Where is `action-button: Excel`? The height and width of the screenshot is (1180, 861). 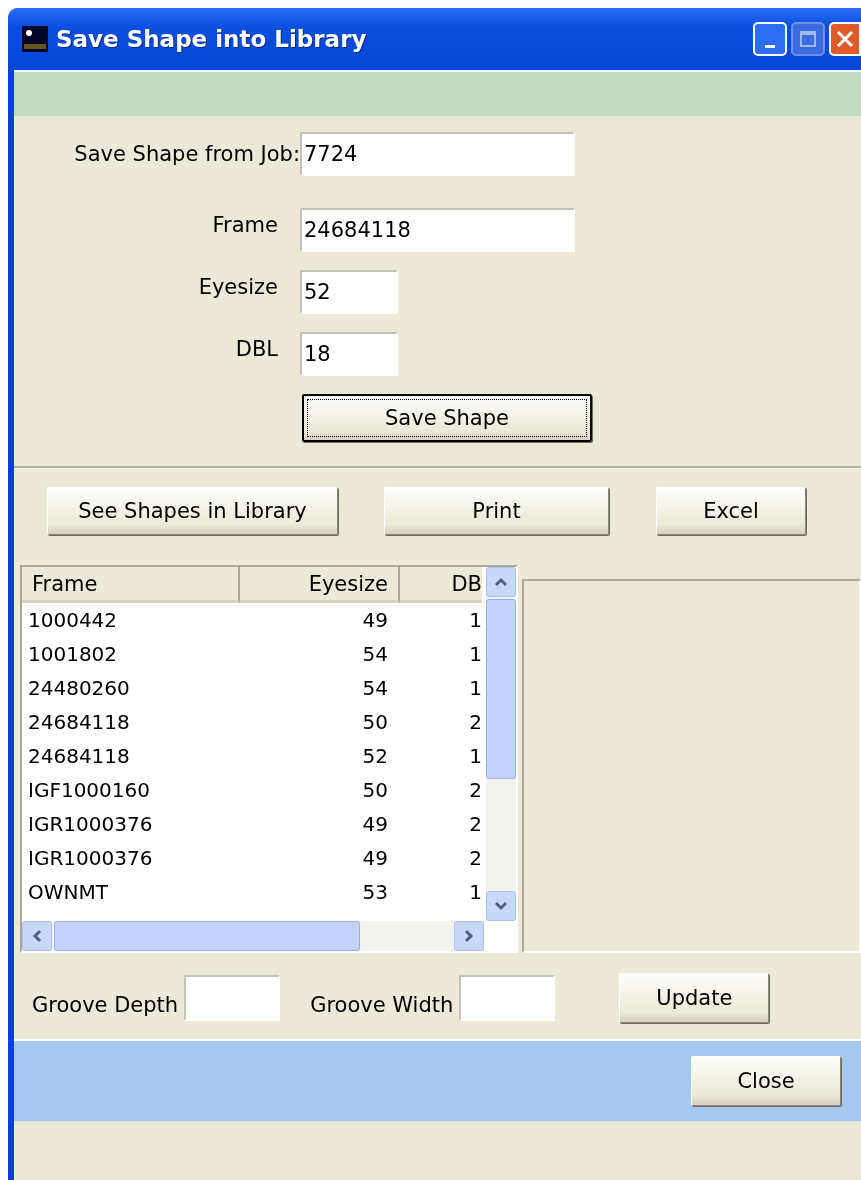 action-button: Excel is located at coordinates (731, 511).